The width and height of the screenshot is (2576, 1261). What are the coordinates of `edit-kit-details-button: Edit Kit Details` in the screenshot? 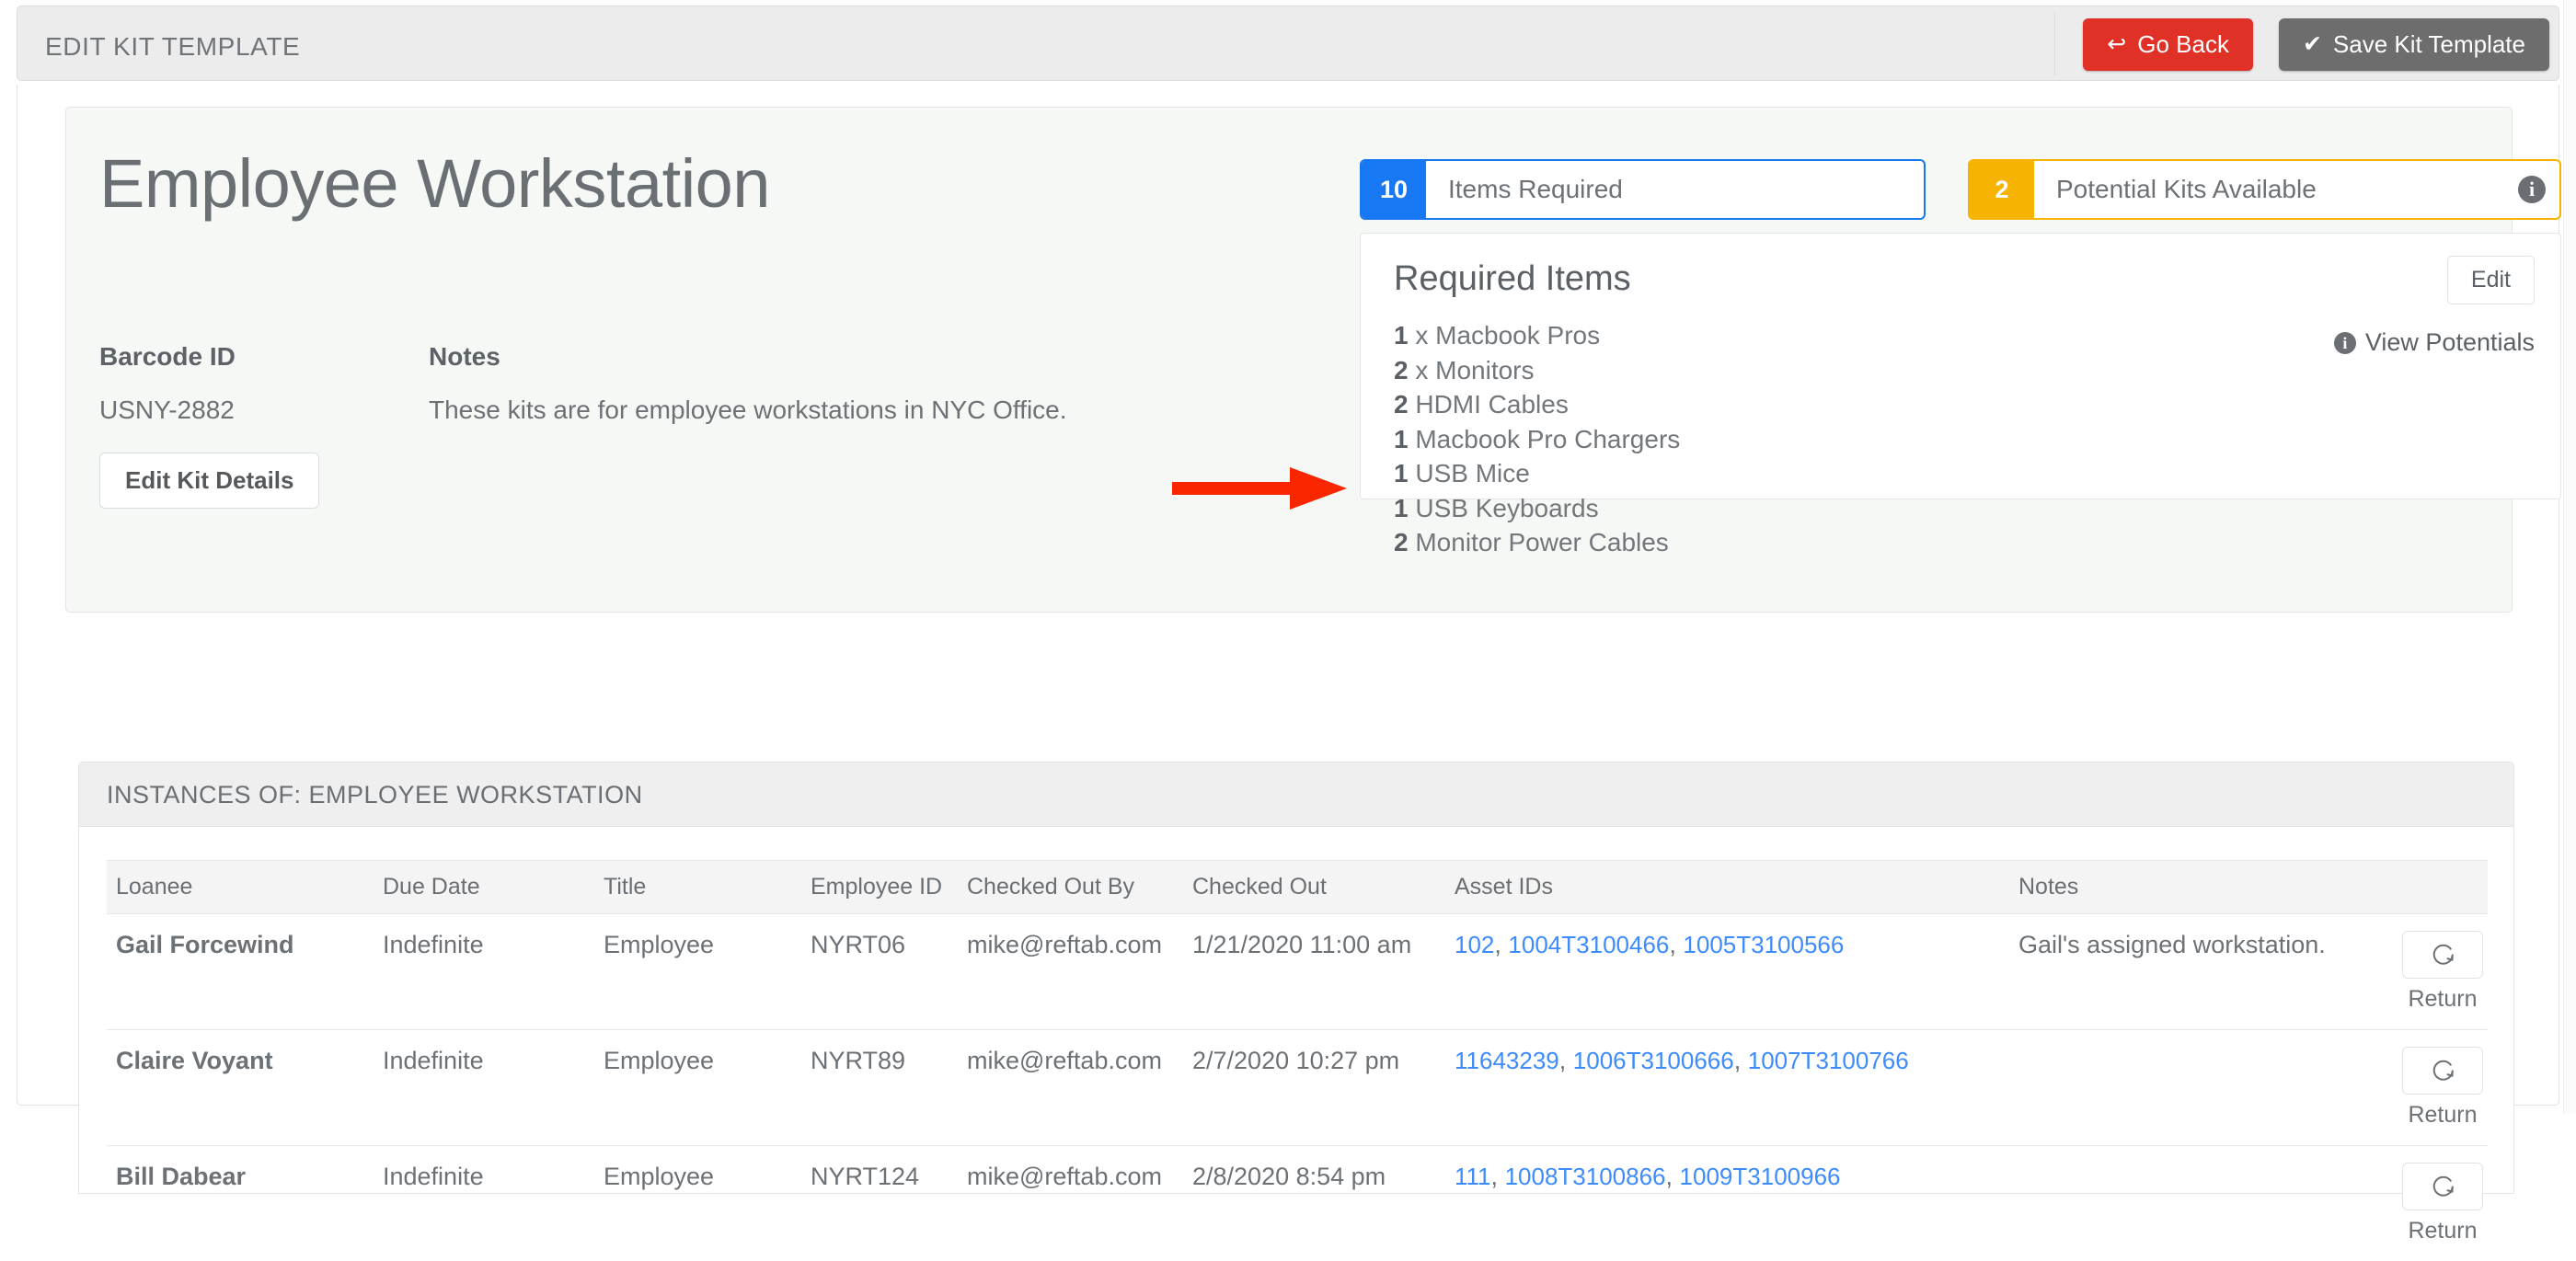 It's located at (209, 481).